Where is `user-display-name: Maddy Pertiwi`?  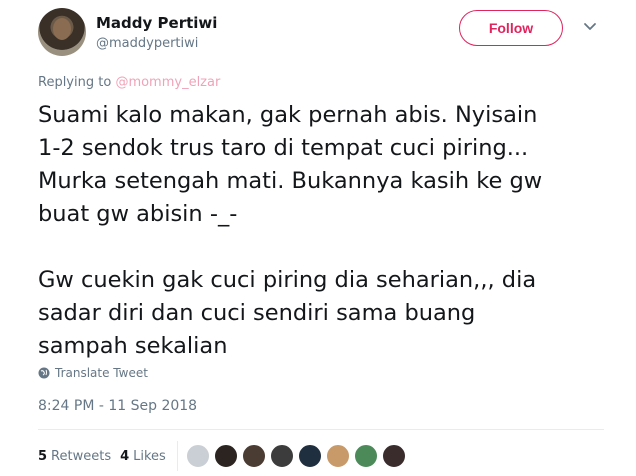
user-display-name: Maddy Pertiwi is located at coordinates (156, 23).